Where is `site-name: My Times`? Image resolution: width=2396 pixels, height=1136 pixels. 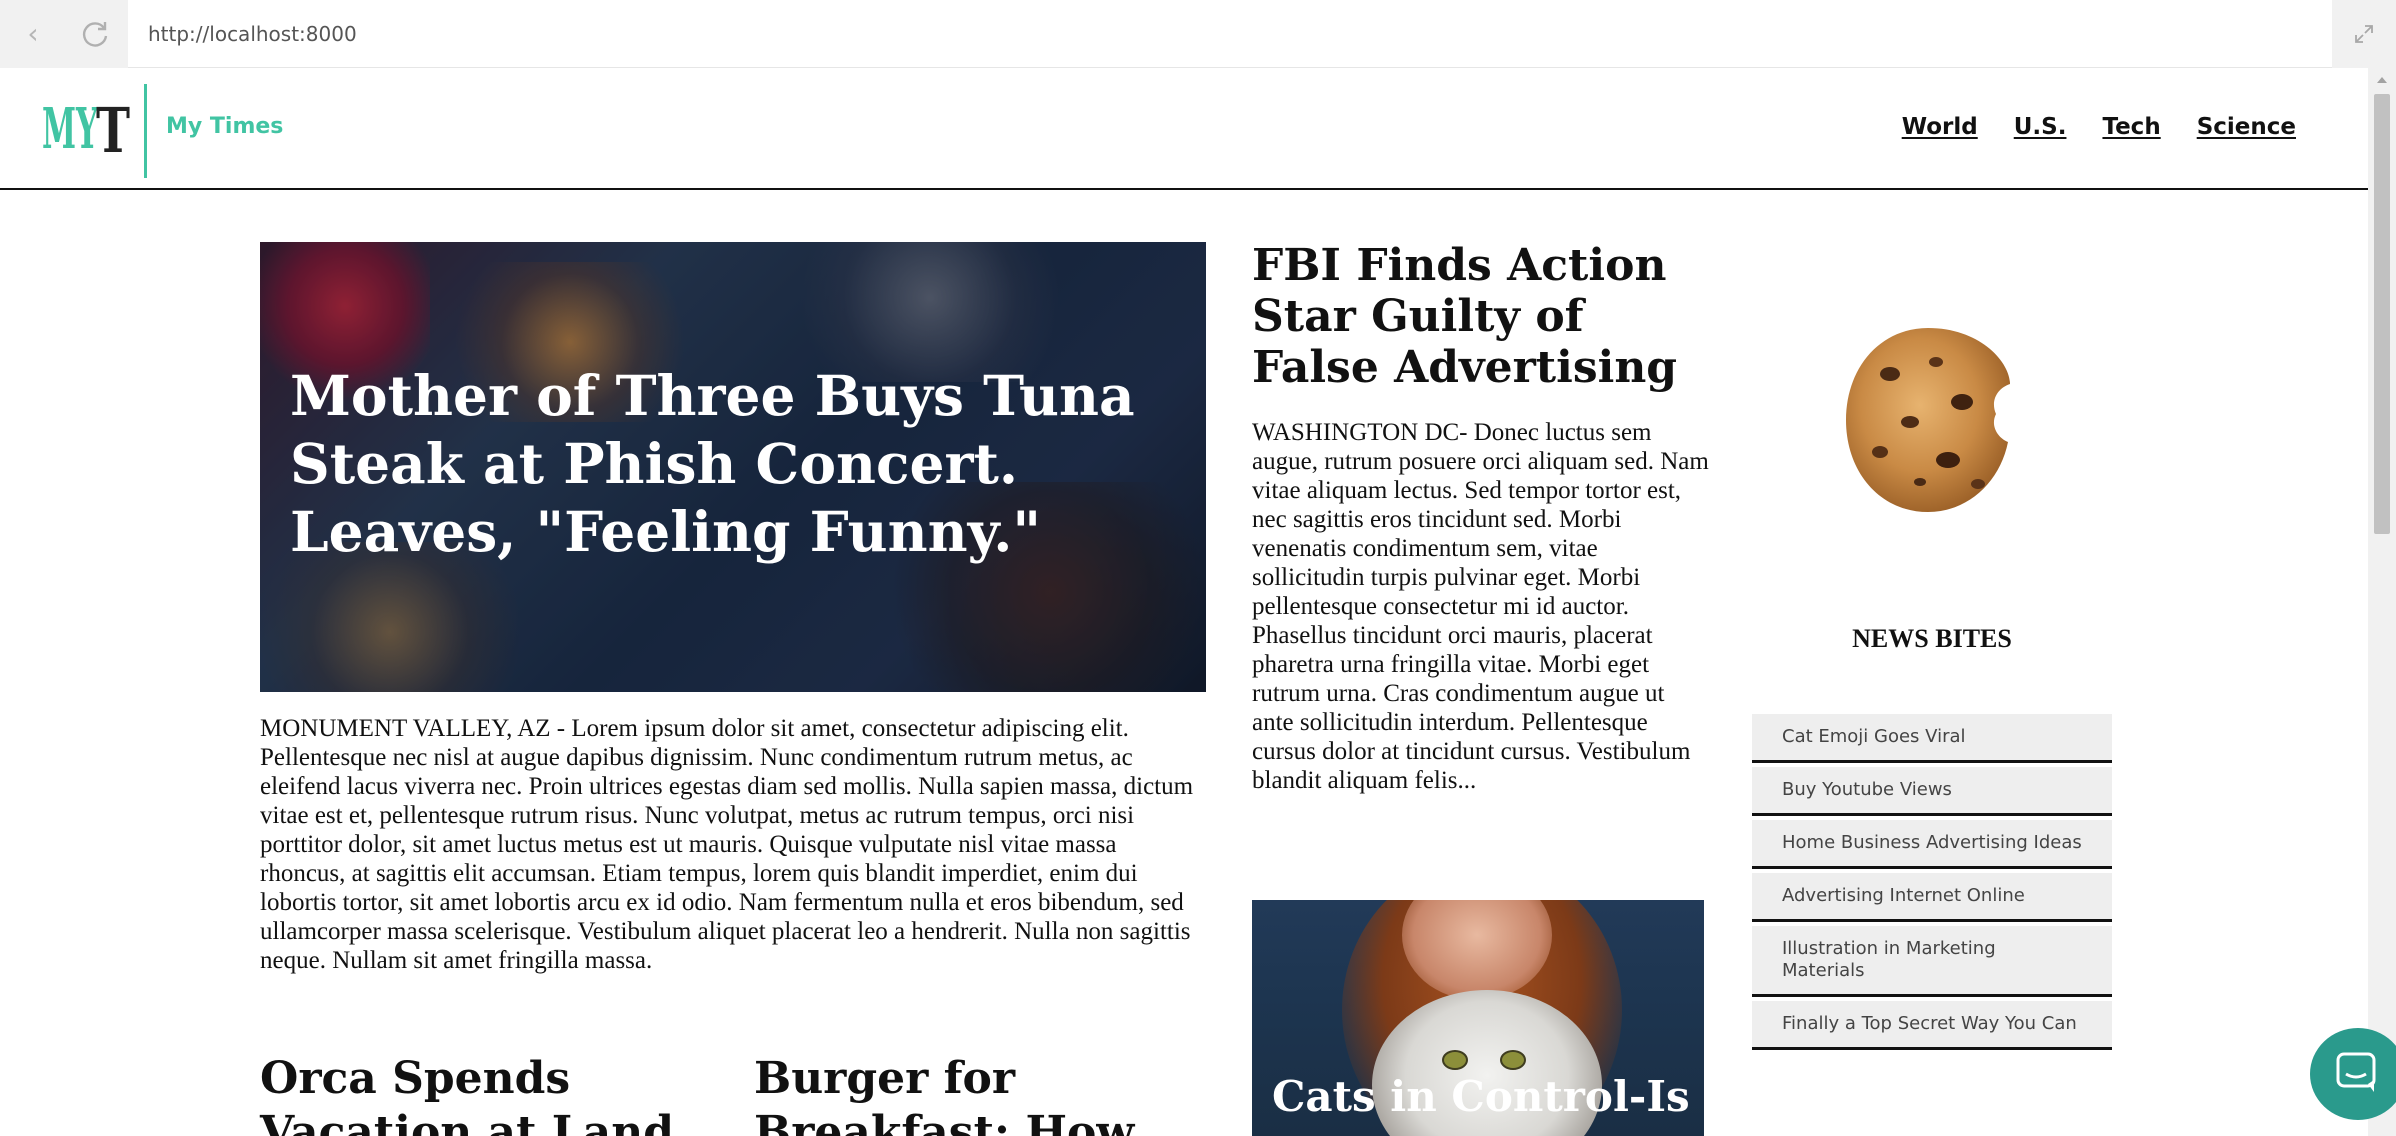
site-name: My Times is located at coordinates (224, 126).